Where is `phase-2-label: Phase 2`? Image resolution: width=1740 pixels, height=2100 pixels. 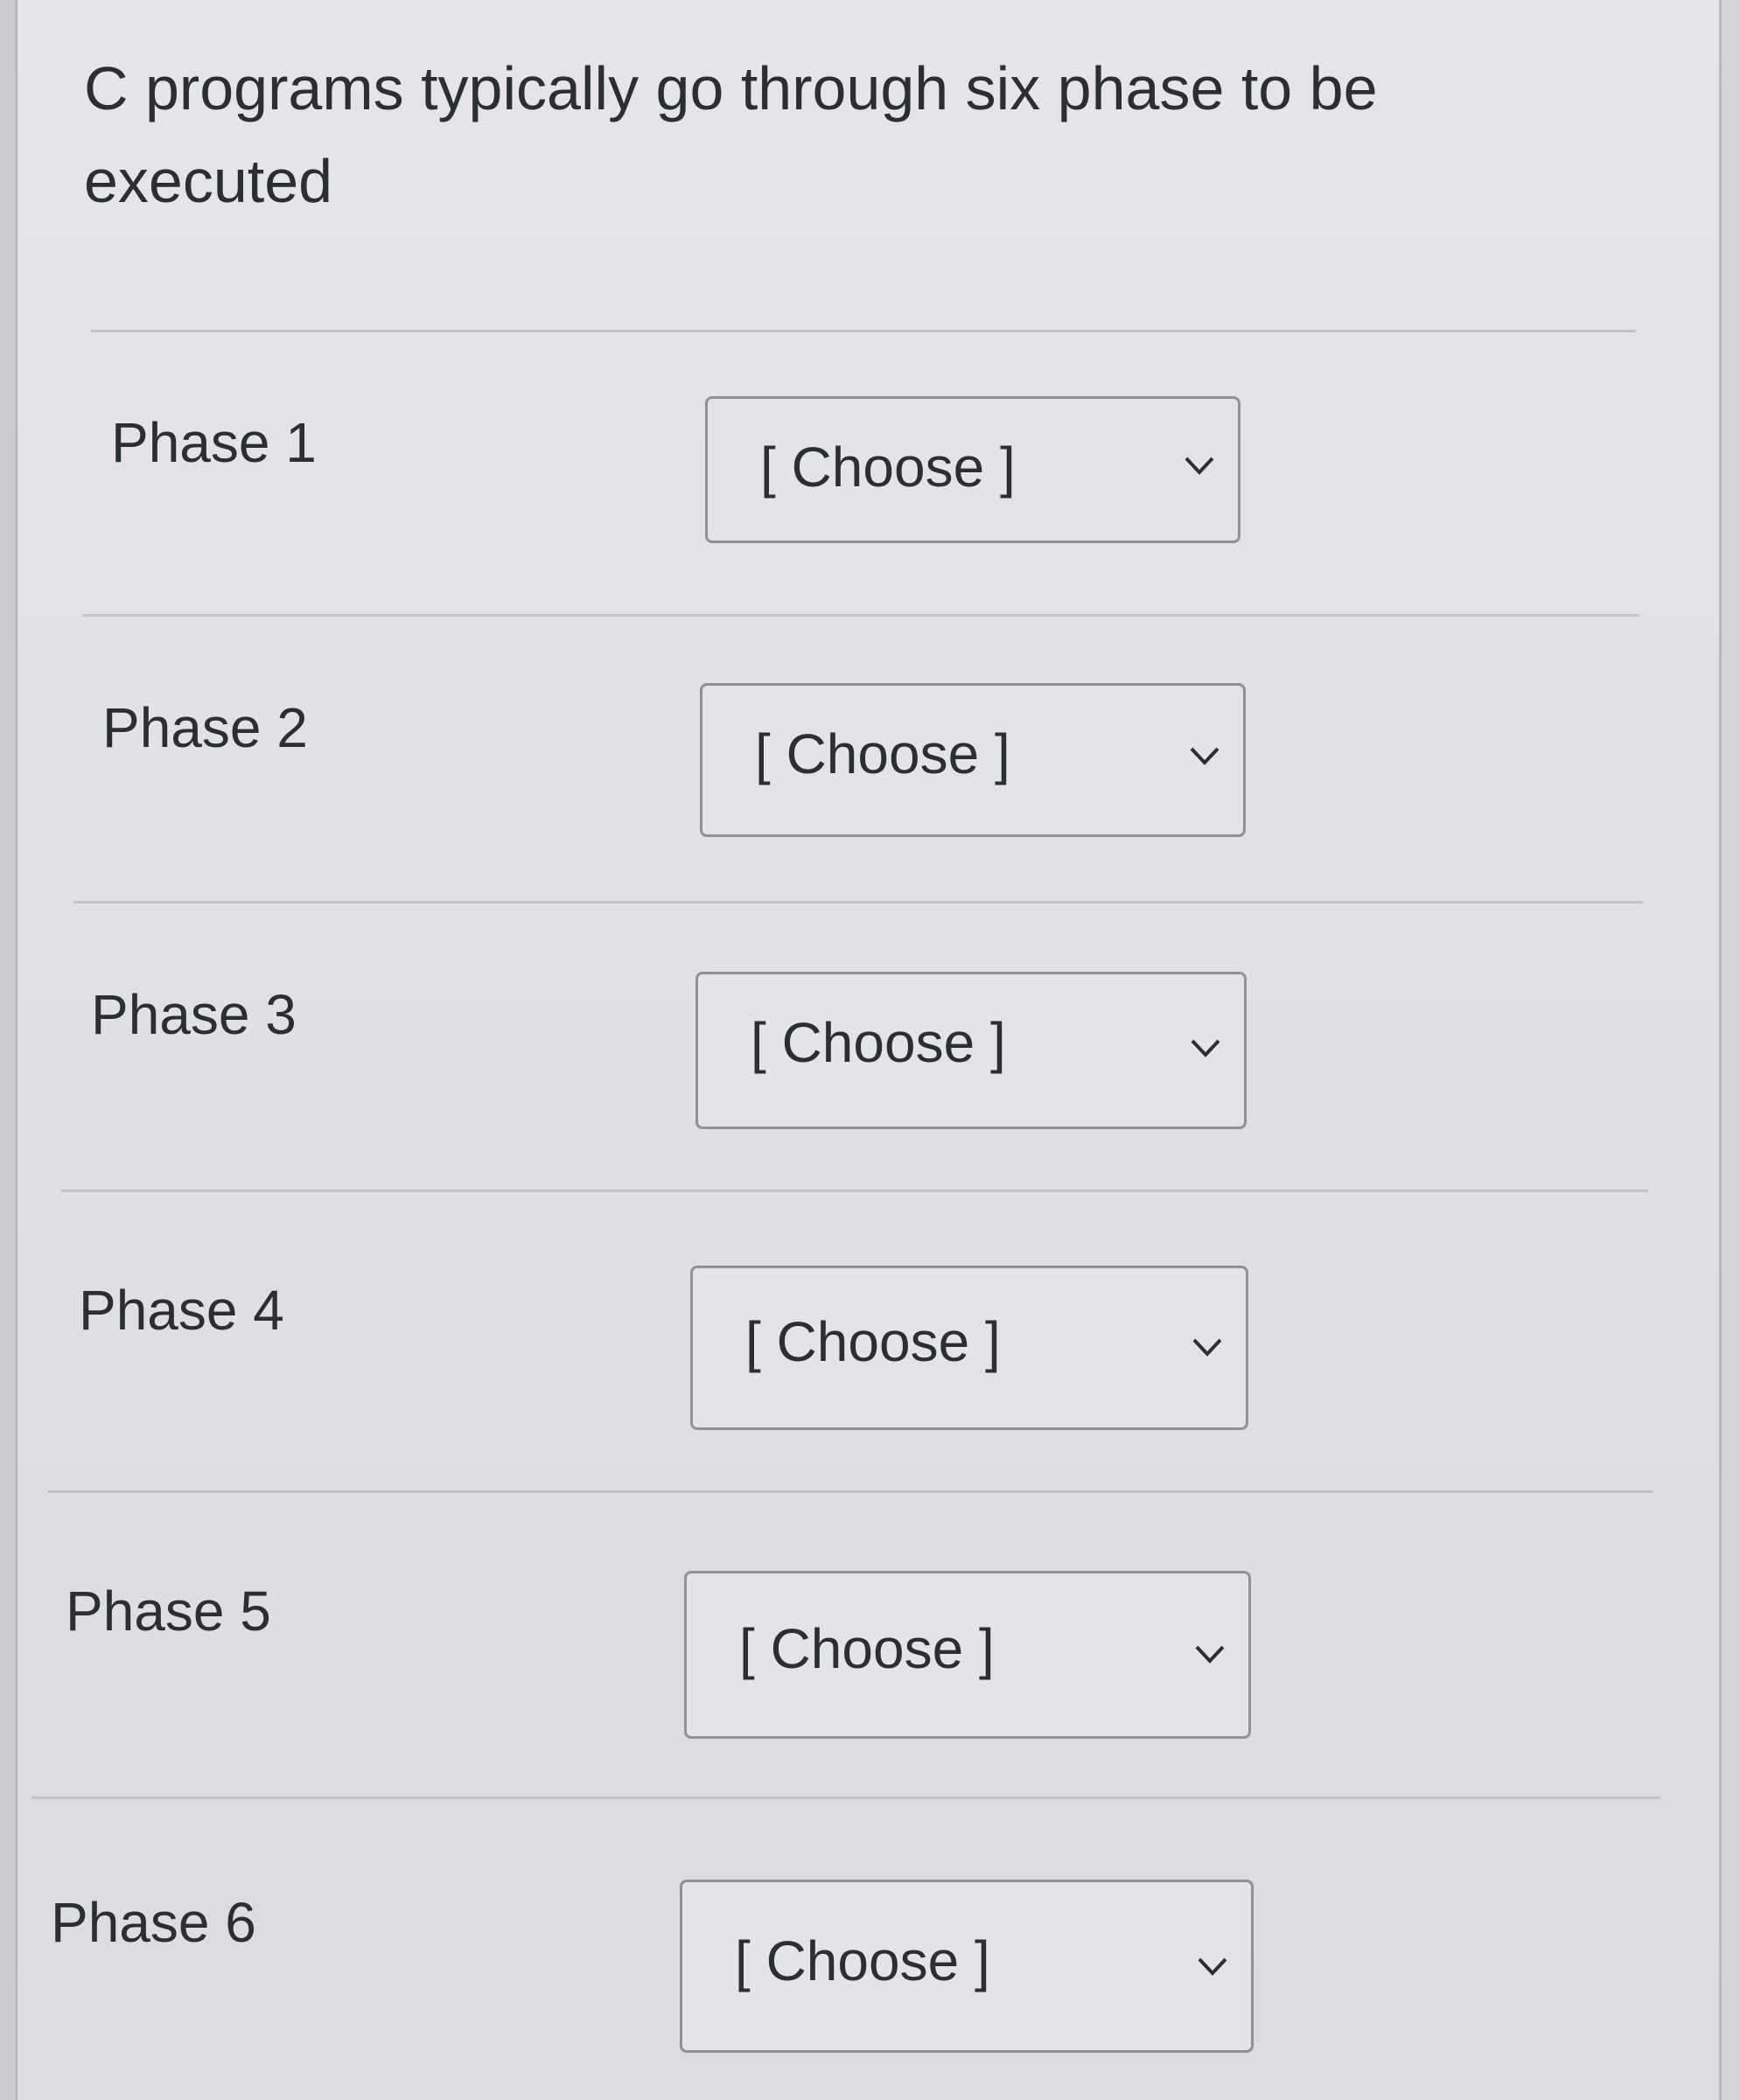 phase-2-label: Phase 2 is located at coordinates (205, 727).